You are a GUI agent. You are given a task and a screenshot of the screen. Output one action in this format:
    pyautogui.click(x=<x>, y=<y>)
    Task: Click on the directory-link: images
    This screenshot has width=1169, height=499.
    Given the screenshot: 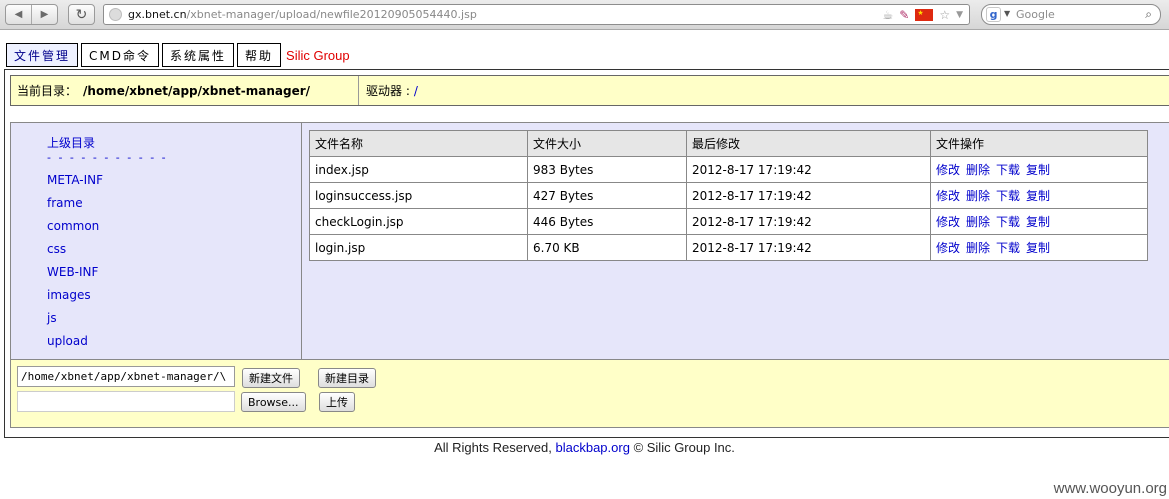 What is the action you would take?
    pyautogui.click(x=107, y=297)
    